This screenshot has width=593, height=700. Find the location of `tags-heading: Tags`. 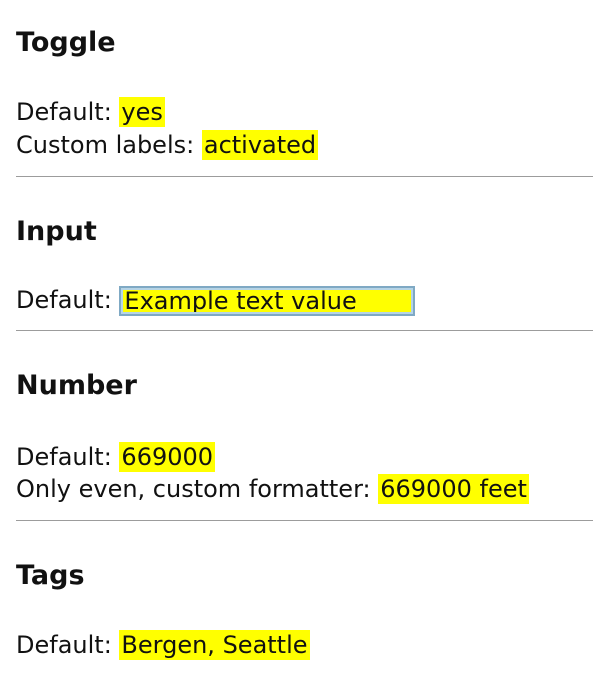

tags-heading: Tags is located at coordinates (50, 575).